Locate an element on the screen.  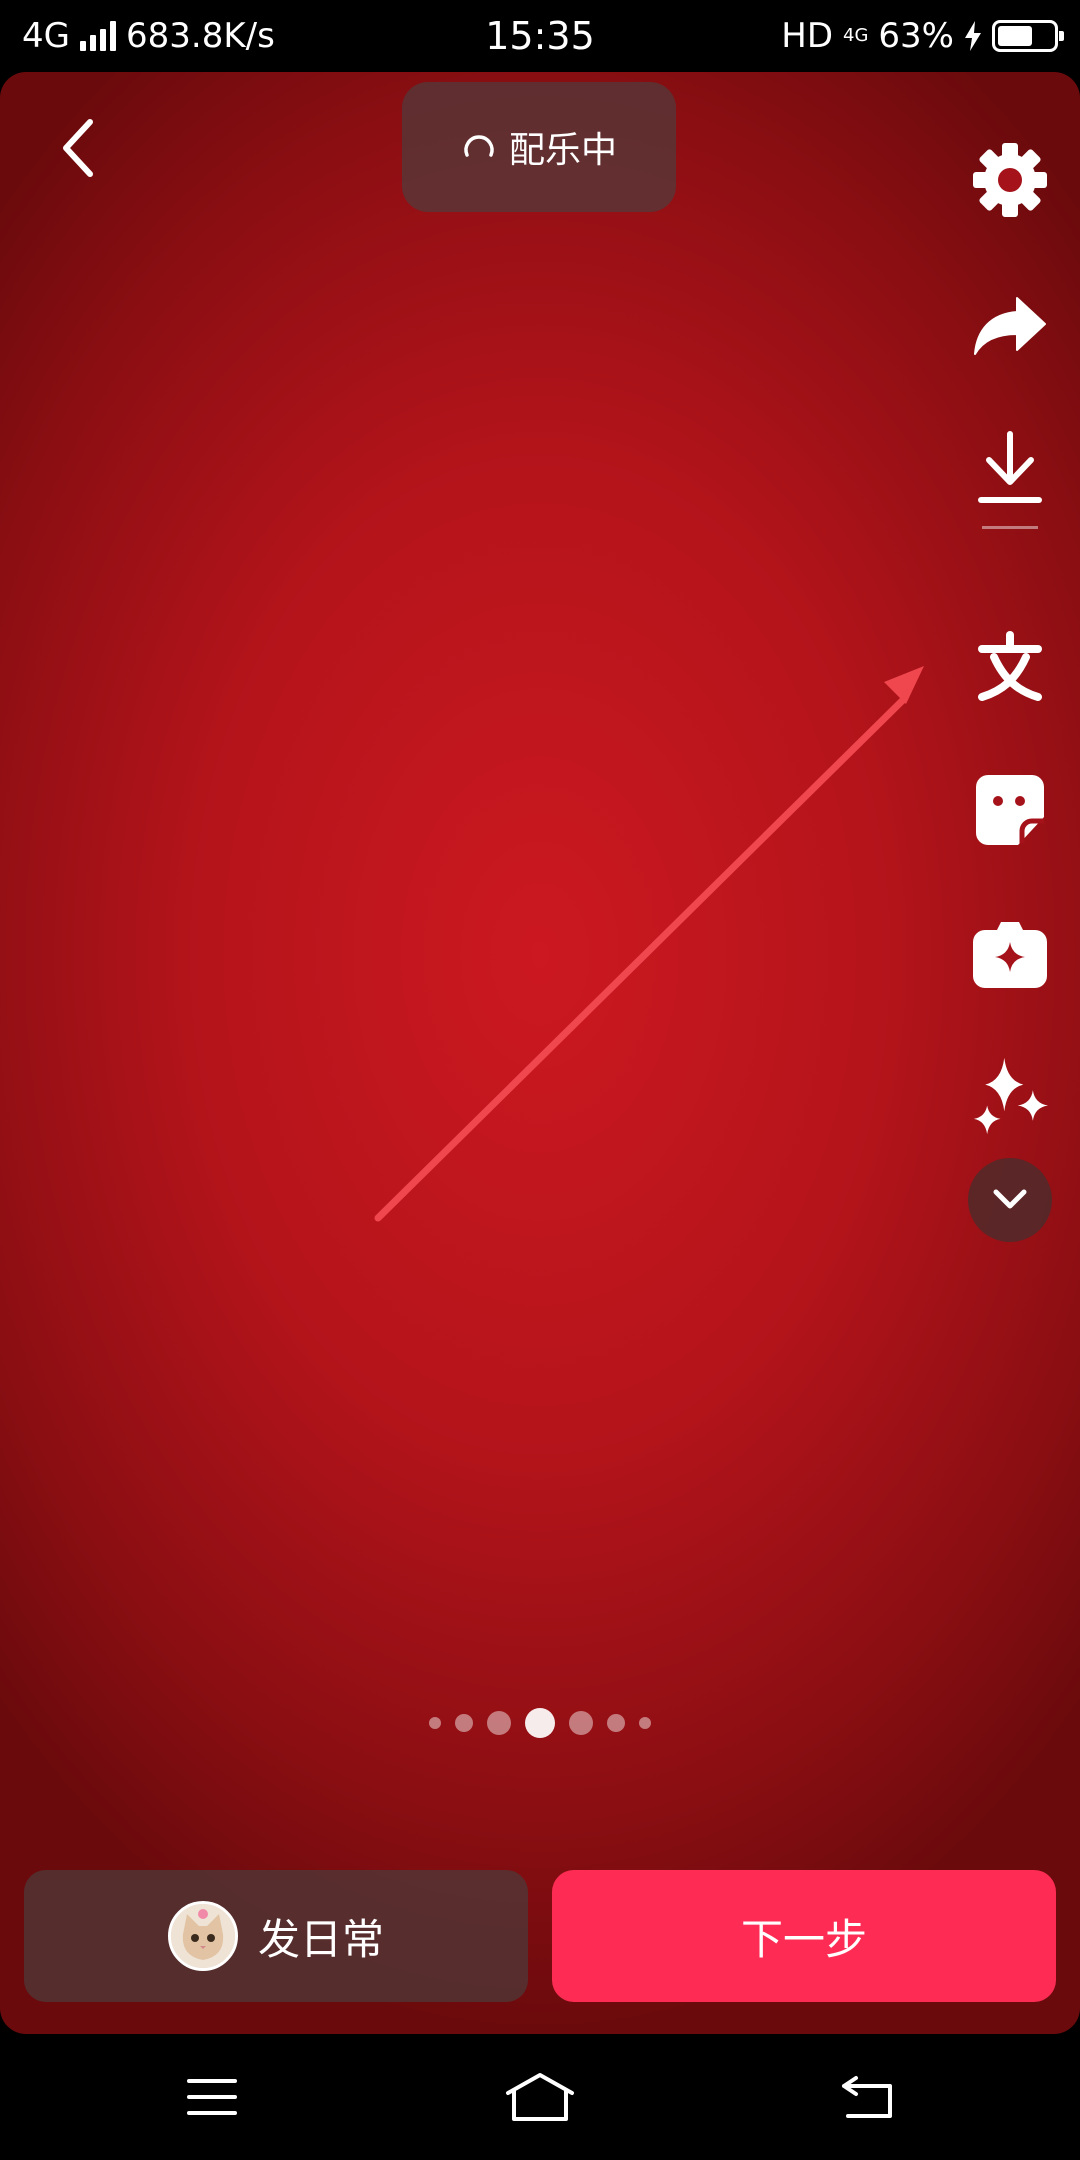
avatar is located at coordinates (202, 1936).